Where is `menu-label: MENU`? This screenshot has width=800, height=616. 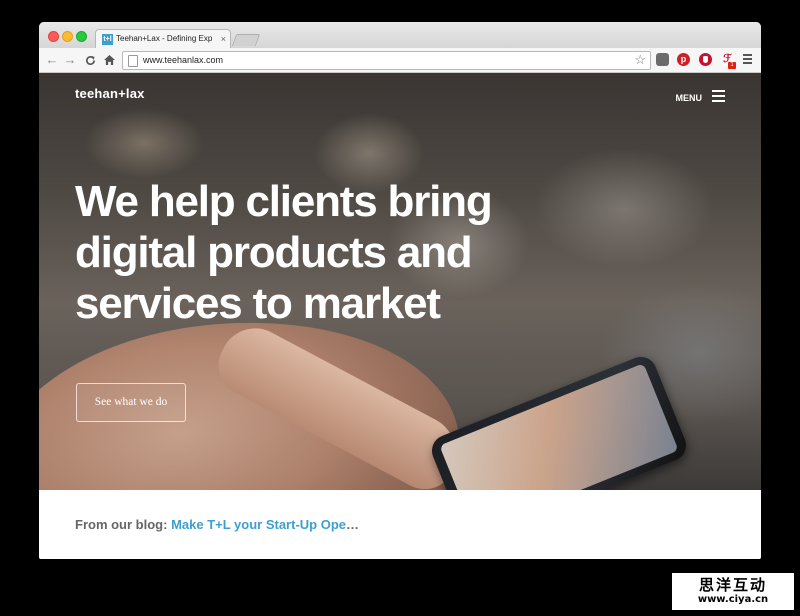
menu-label: MENU is located at coordinates (689, 97).